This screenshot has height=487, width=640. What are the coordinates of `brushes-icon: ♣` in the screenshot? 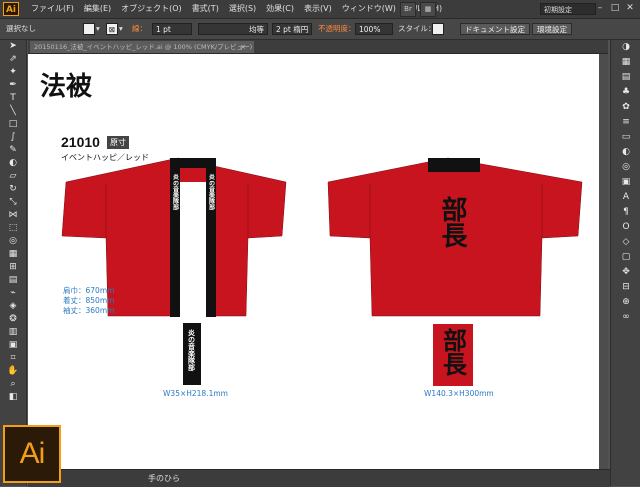 It's located at (625, 92).